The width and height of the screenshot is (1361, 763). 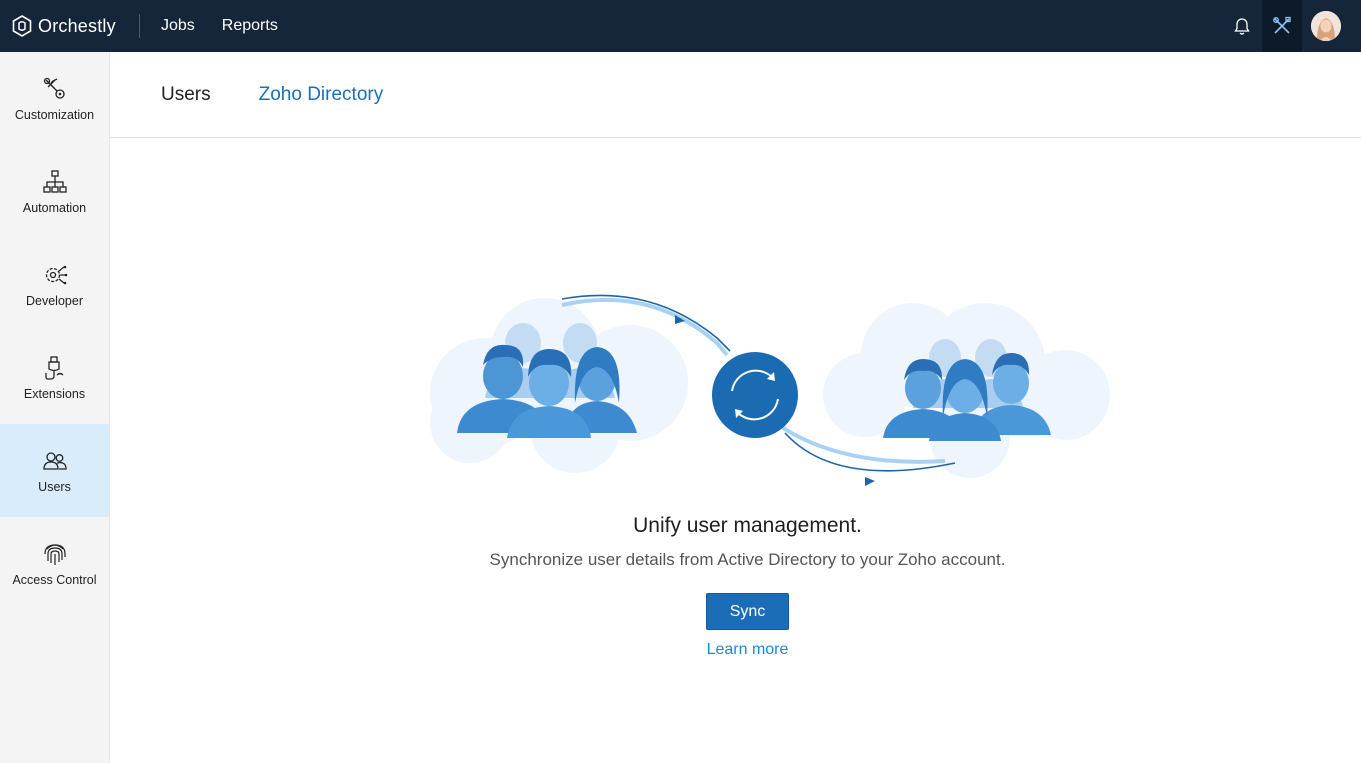 I want to click on sidebar-item-label: Automation, so click(x=54, y=208).